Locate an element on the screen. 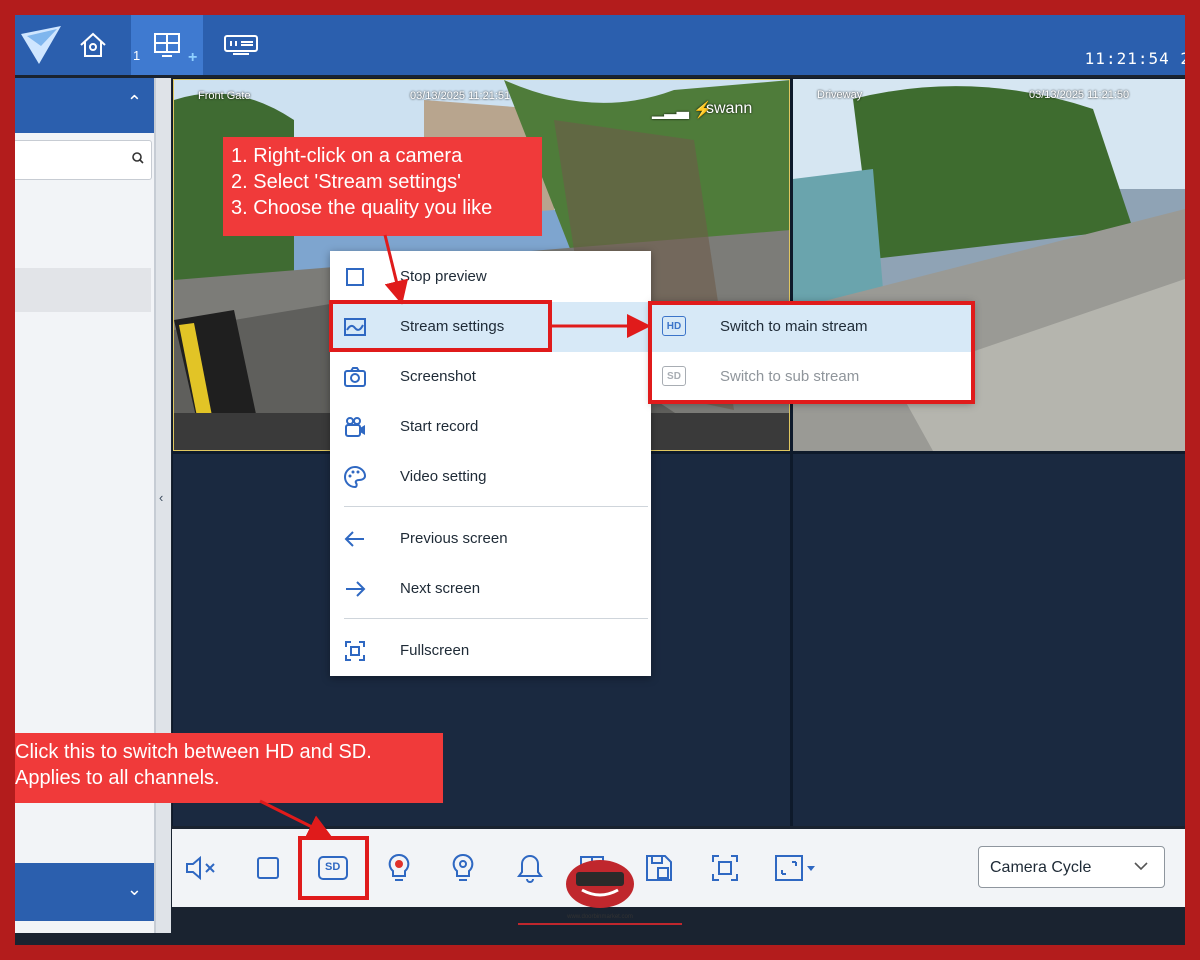 This screenshot has height=960, width=1200. light-button is located at coordinates (463, 868).